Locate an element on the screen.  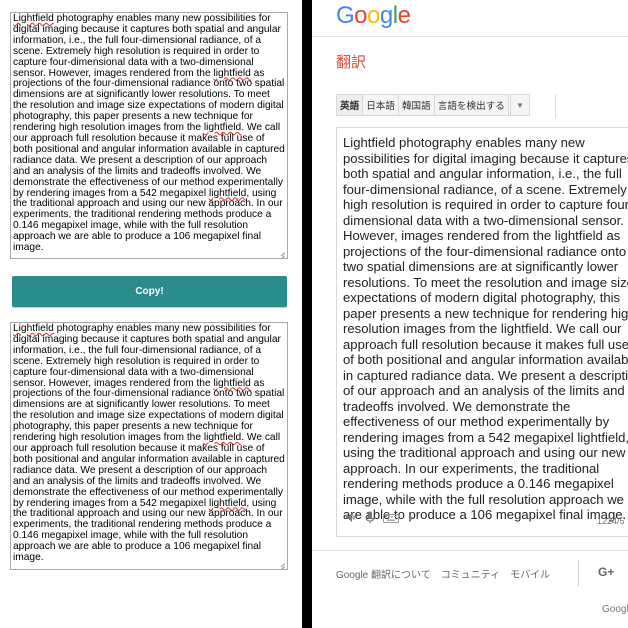
logo-letter: G is located at coordinates (345, 15).